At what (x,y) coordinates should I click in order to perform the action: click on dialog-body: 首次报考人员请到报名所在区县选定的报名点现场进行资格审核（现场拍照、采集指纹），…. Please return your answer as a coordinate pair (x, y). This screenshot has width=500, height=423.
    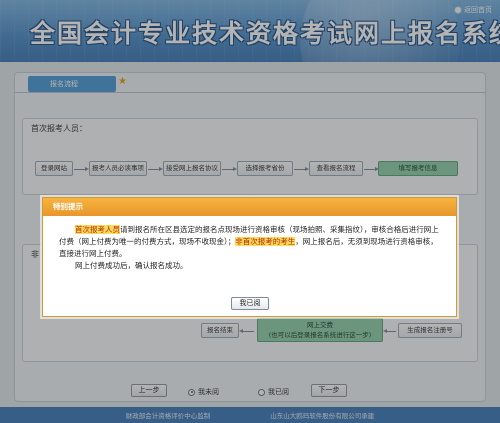
    Looking at the image, I should click on (249, 244).